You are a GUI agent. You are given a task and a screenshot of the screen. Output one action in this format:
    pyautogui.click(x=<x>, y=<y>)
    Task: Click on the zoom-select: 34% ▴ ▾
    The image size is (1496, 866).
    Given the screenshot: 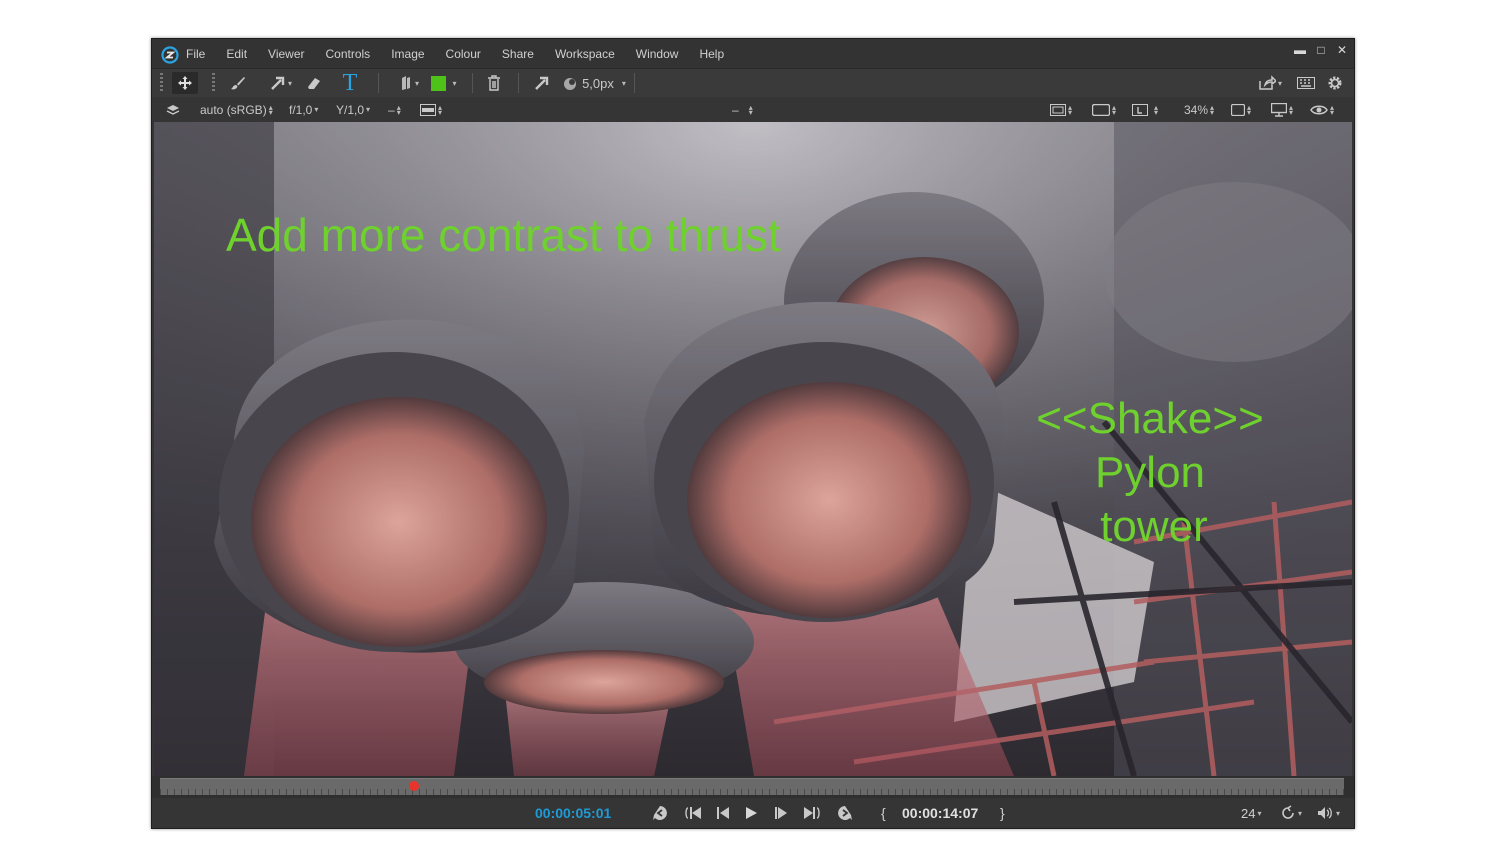 What is the action you would take?
    pyautogui.click(x=1199, y=109)
    